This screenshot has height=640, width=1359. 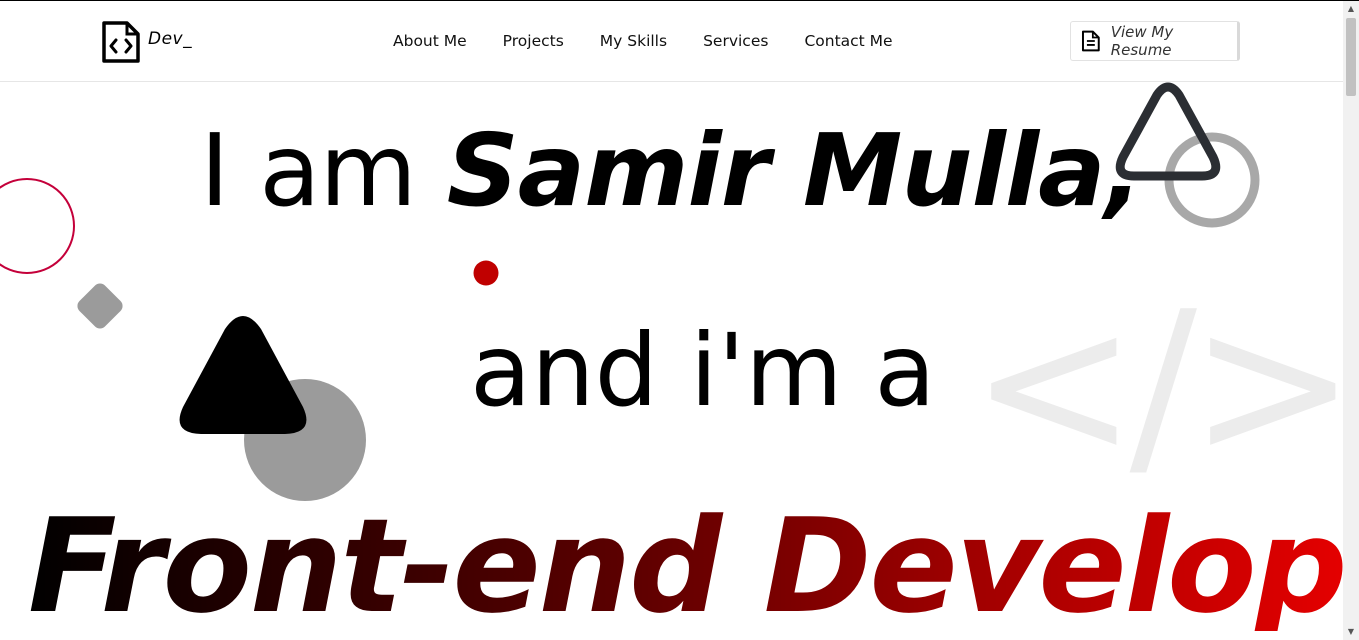 I want to click on document-icon, so click(x=1090, y=41).